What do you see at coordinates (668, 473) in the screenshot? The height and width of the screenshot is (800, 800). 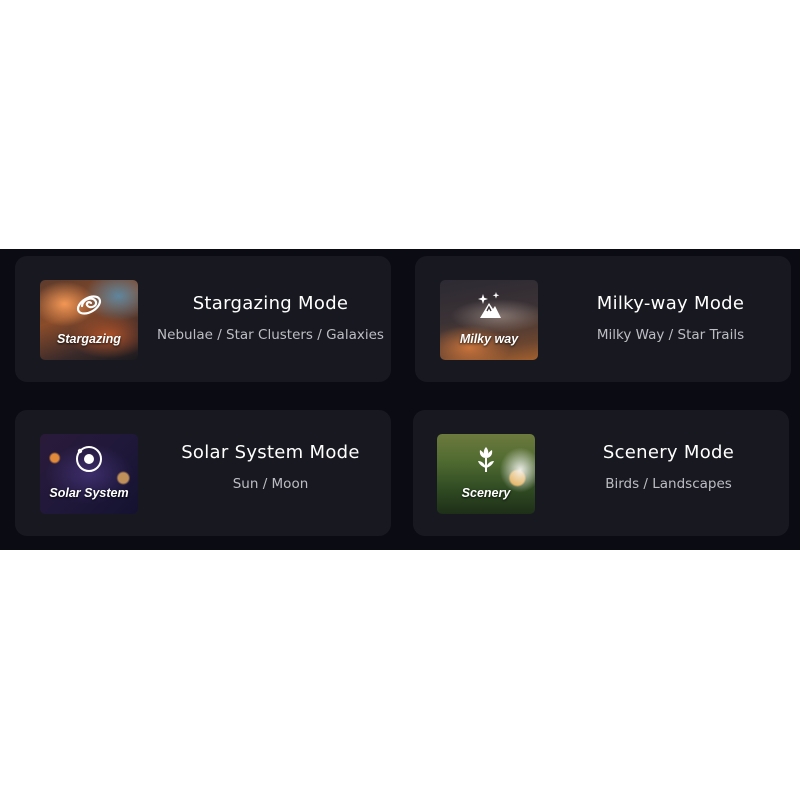 I see `scenery-text: Scenery Mode Birds / Landscapes` at bounding box center [668, 473].